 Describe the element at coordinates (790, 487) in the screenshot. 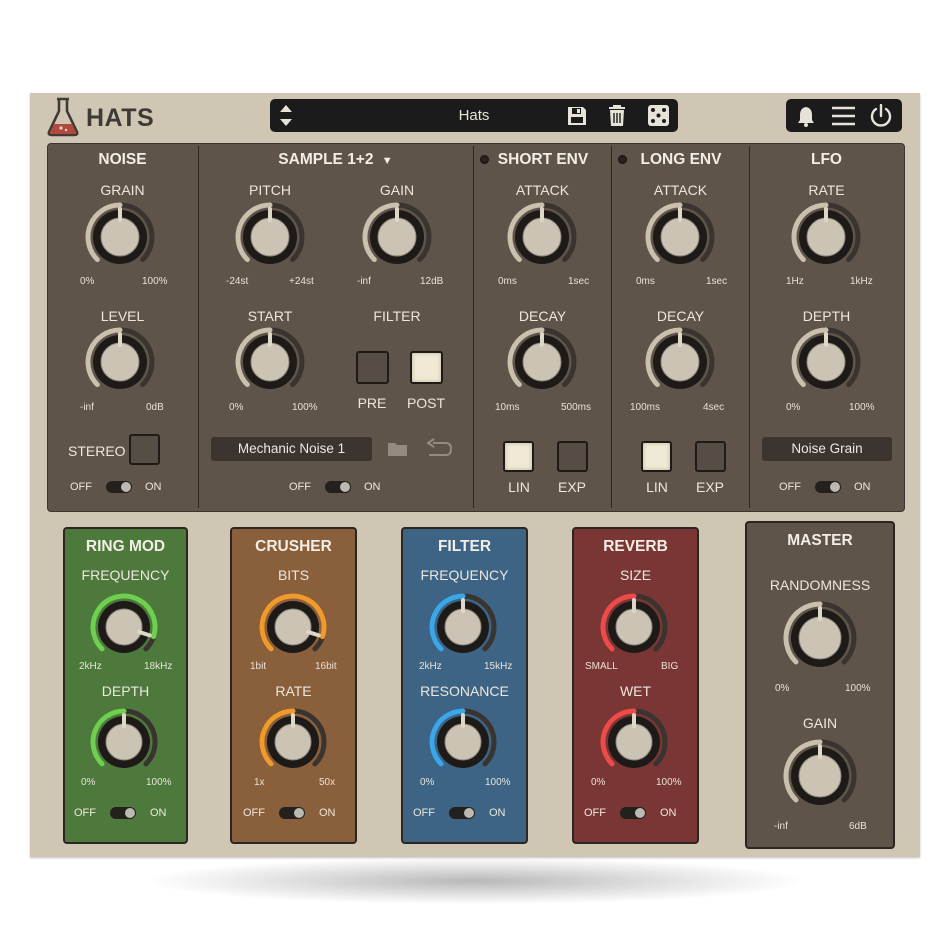

I see `lfo-toggle-off: OFF` at that location.